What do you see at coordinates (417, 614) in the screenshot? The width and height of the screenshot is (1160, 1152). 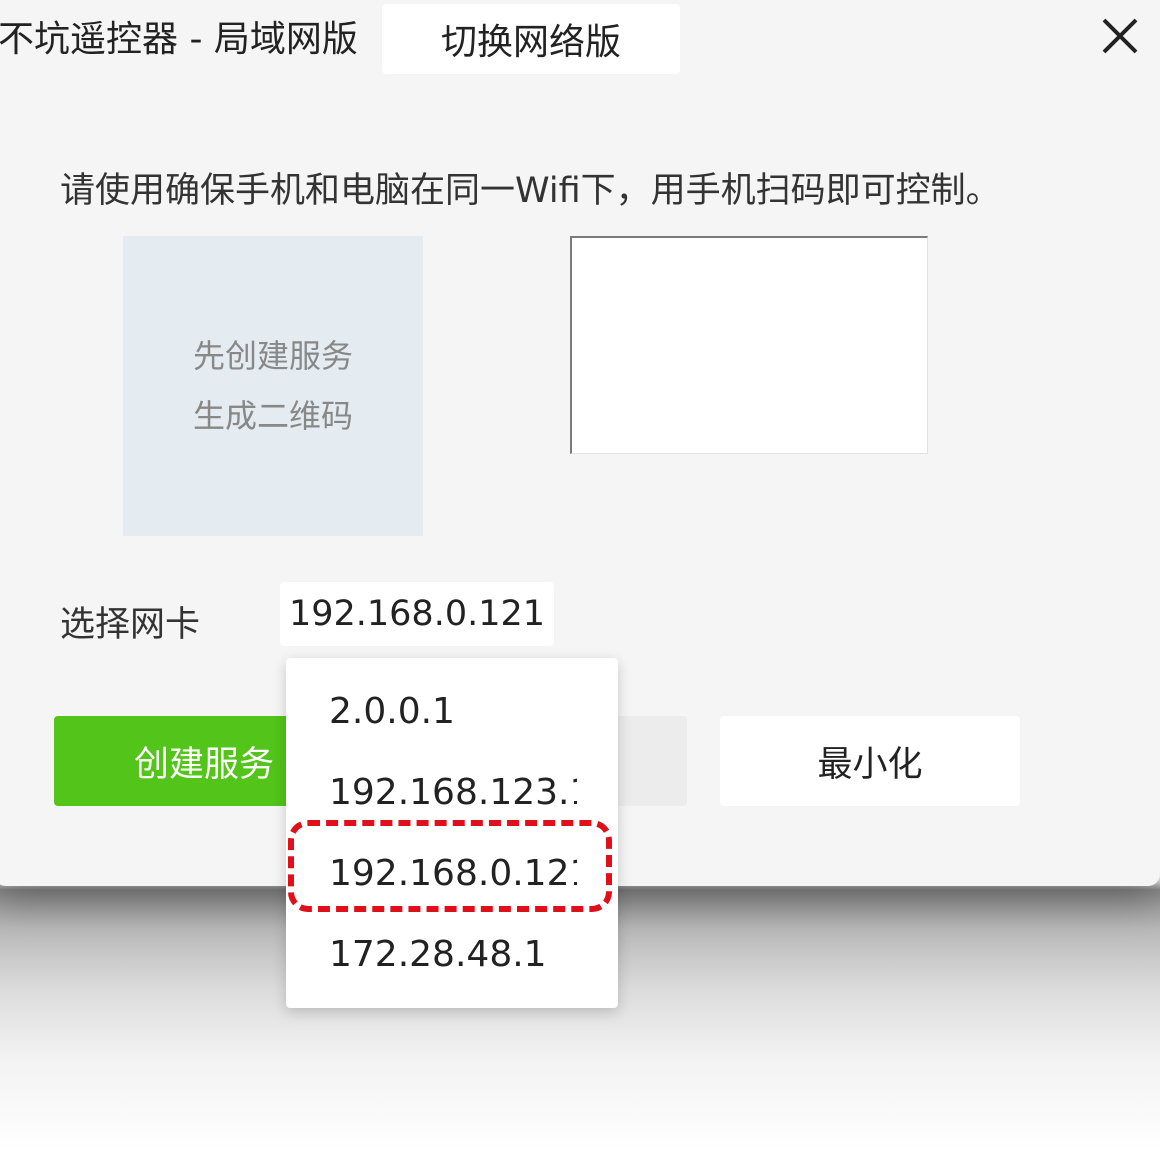 I see `nic-select: 192.168.0.121` at bounding box center [417, 614].